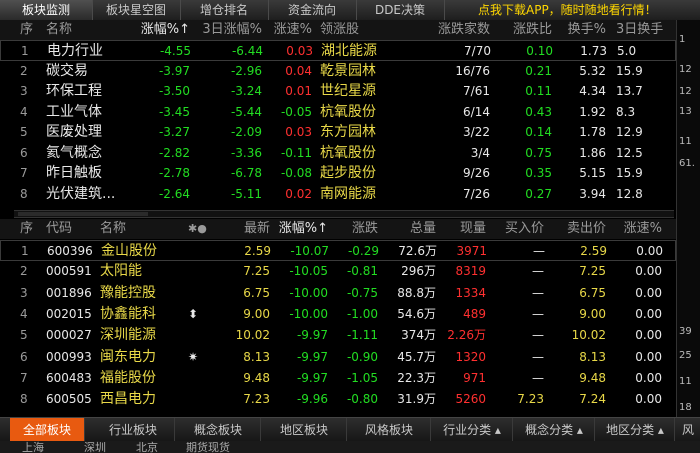  What do you see at coordinates (635, 430) in the screenshot?
I see `tab-region-category: 地区分类 ▴` at bounding box center [635, 430].